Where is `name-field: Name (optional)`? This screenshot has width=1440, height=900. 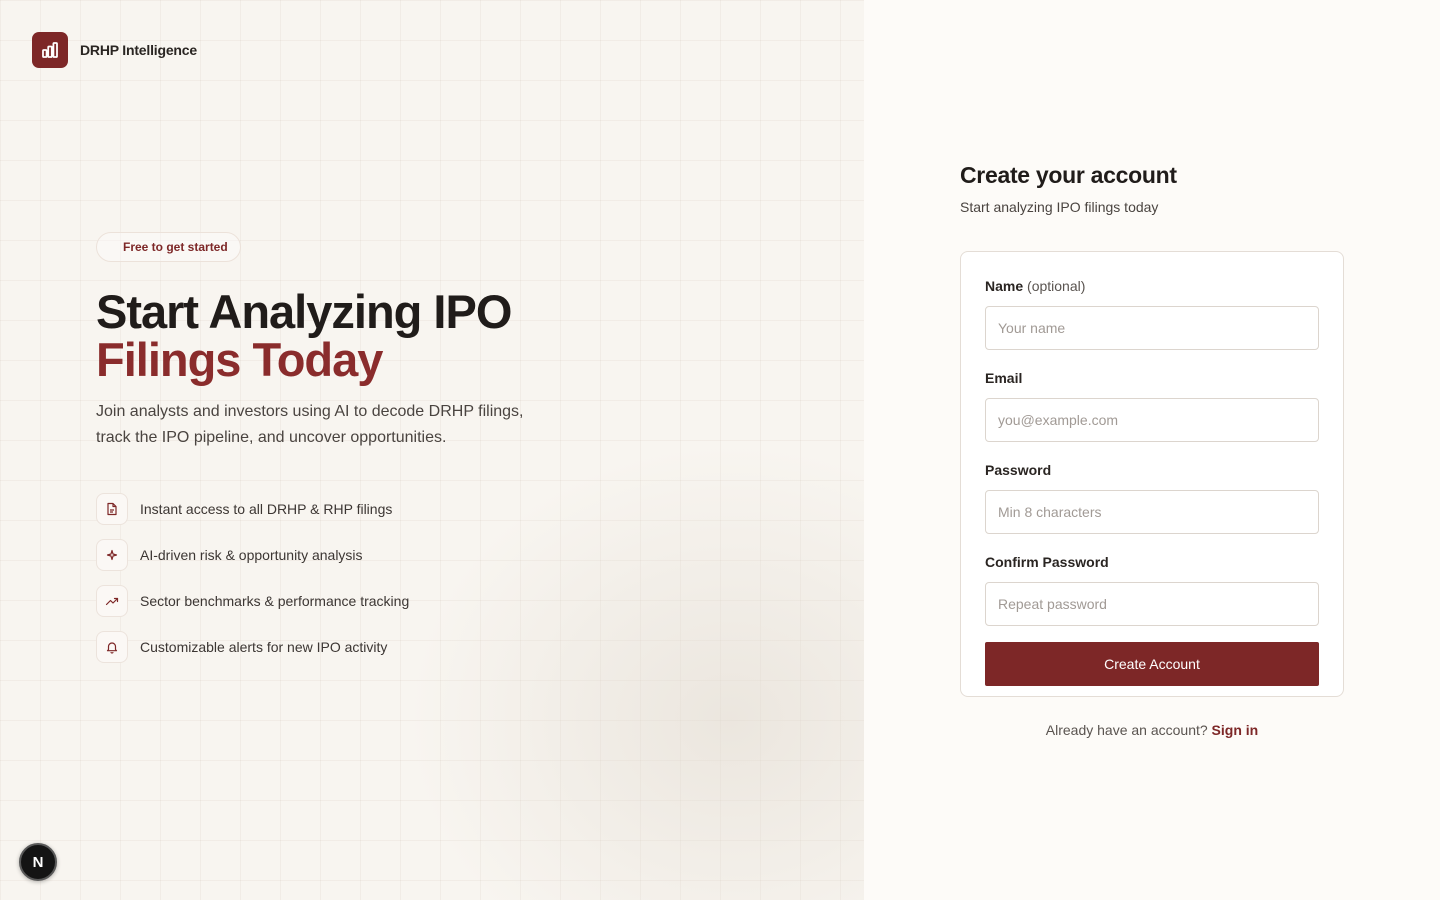
name-field: Name (optional) is located at coordinates (1152, 313).